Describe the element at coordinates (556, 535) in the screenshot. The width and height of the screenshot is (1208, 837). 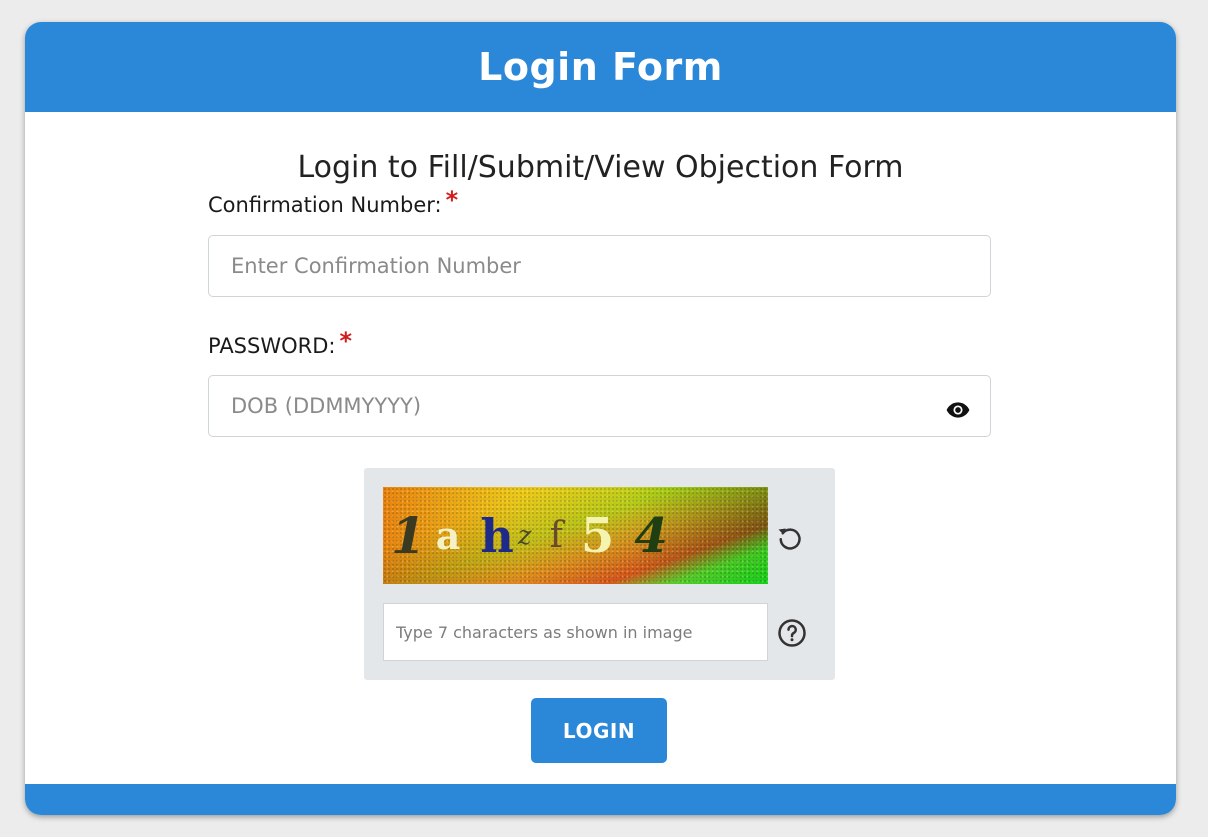
I see `captcha-char: f` at that location.